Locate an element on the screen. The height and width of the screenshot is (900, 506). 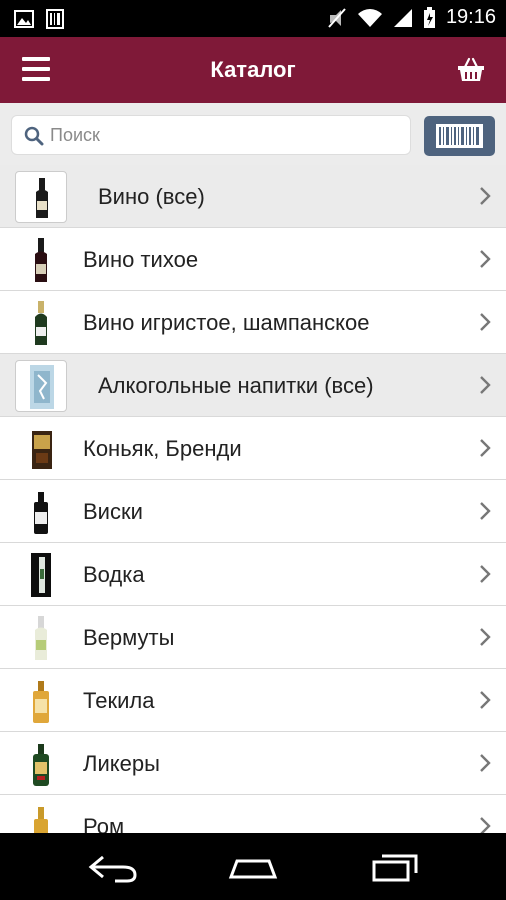
list-item: Алкогольные напитки (все) is located at coordinates (253, 385).